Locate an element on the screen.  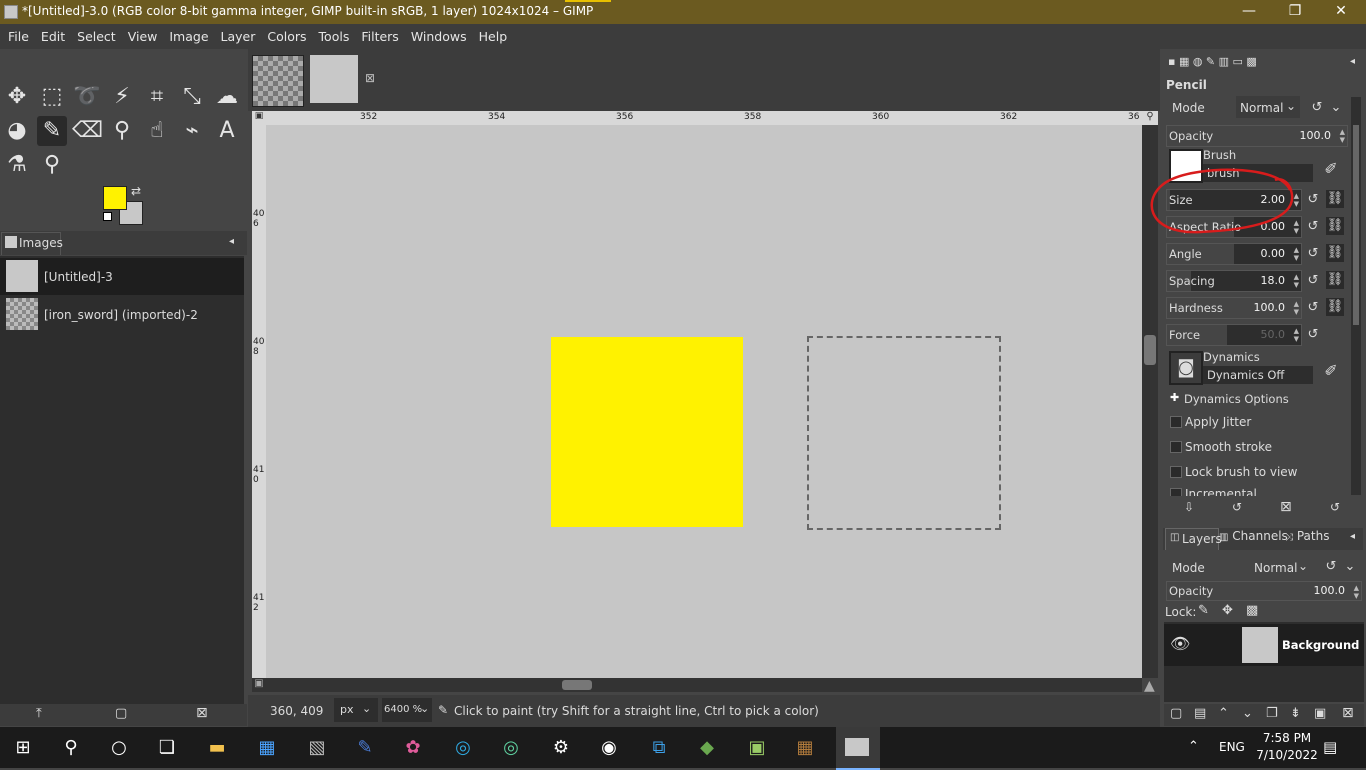
close-tab-icon: ⊠ is located at coordinates (370, 78).